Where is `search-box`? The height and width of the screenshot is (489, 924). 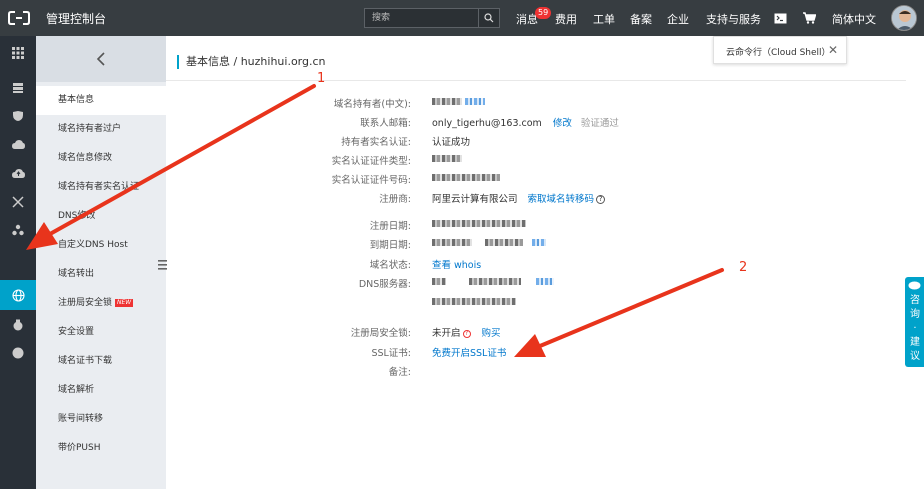
search-box is located at coordinates (432, 18).